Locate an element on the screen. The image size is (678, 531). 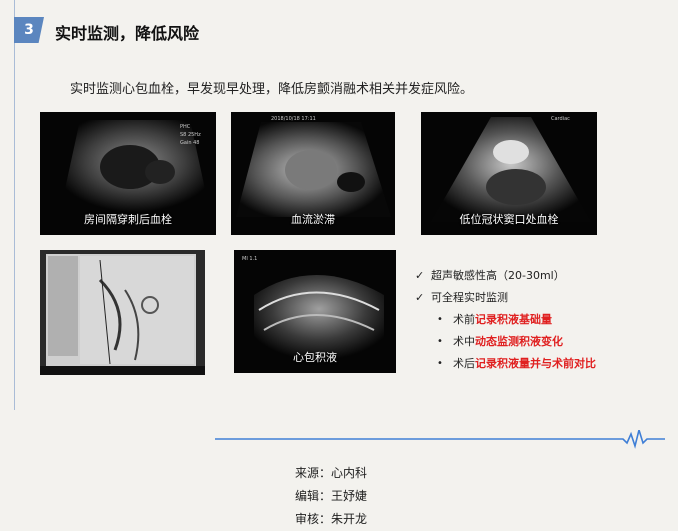
sub-highlight: 记录积液基础量 is located at coordinates (513, 319).